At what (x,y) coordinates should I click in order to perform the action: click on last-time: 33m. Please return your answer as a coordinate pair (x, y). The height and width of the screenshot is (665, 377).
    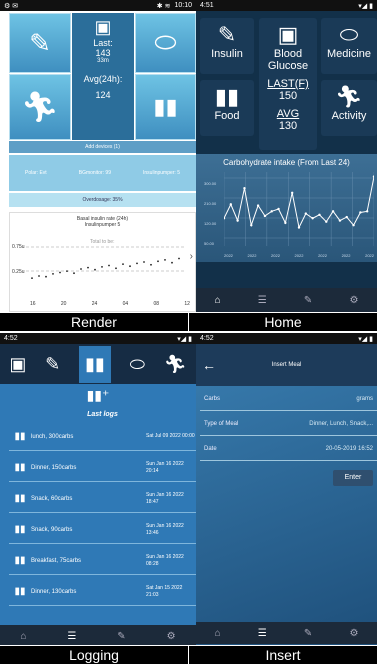
    Looking at the image, I should click on (103, 61).